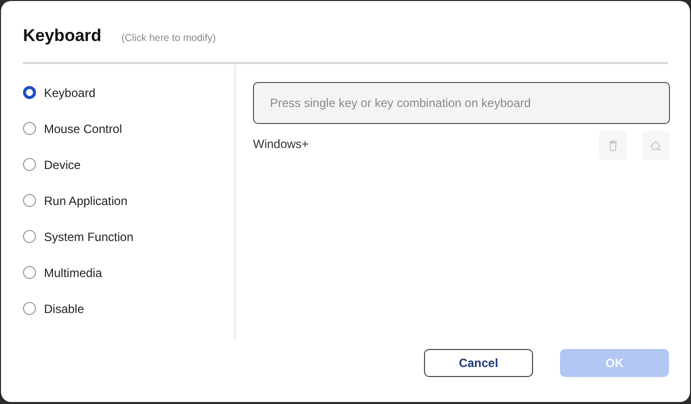  I want to click on option-label: Keyboard, so click(70, 93).